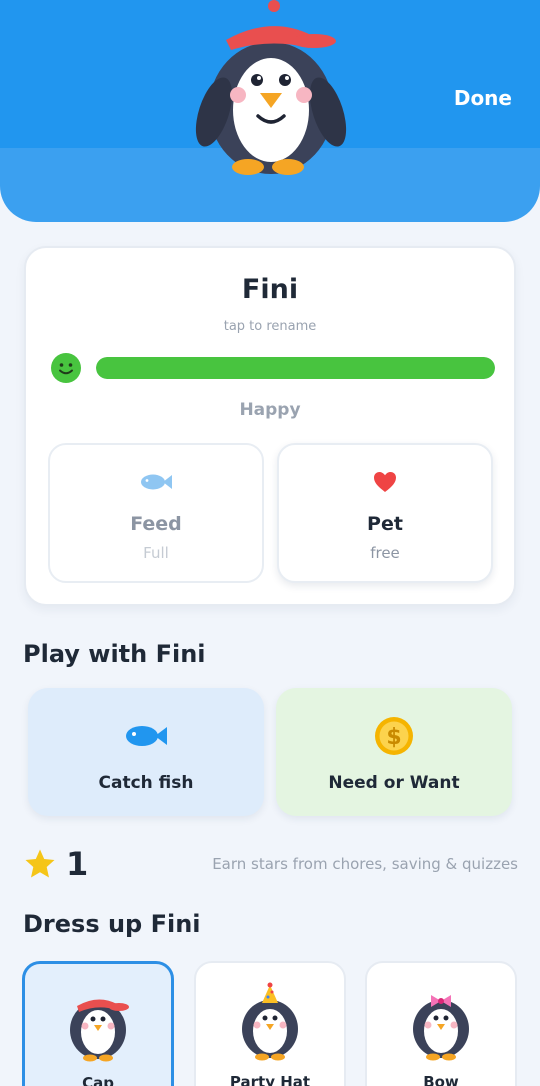  I want to click on dollar-coin-icon: $, so click(394, 736).